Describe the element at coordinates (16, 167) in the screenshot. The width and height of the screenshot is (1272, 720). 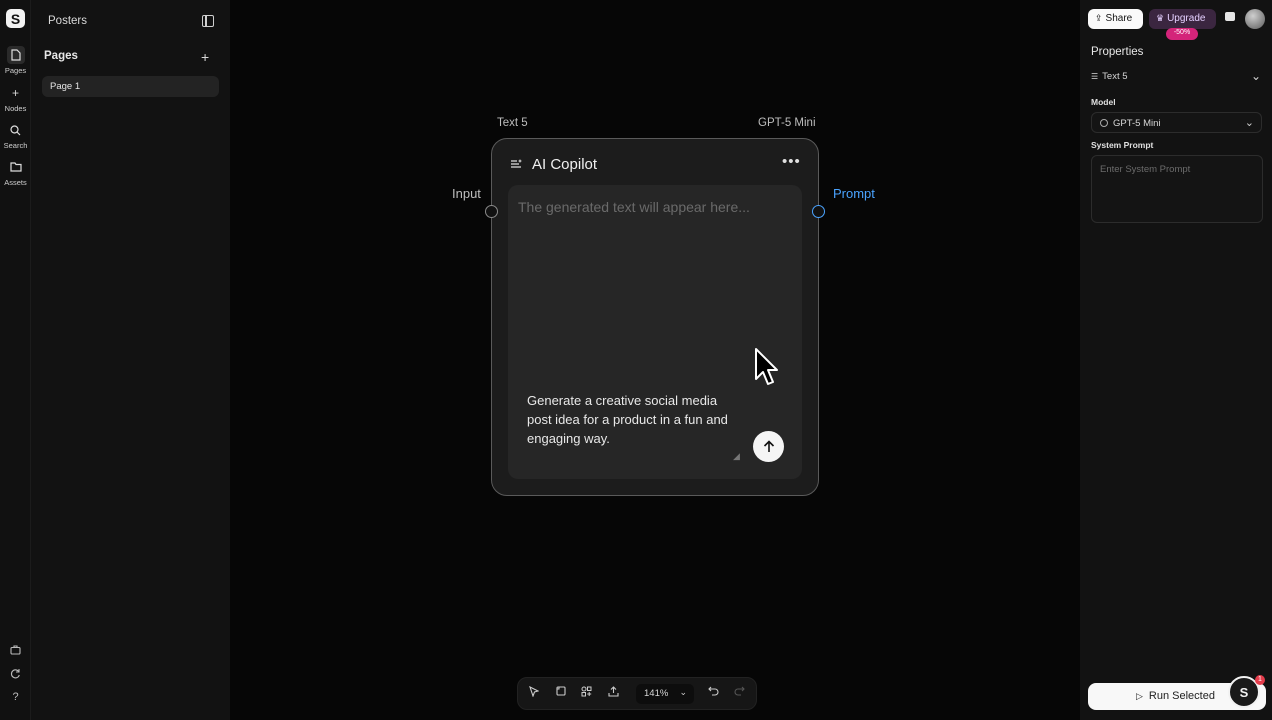
I see `folder-icon` at that location.